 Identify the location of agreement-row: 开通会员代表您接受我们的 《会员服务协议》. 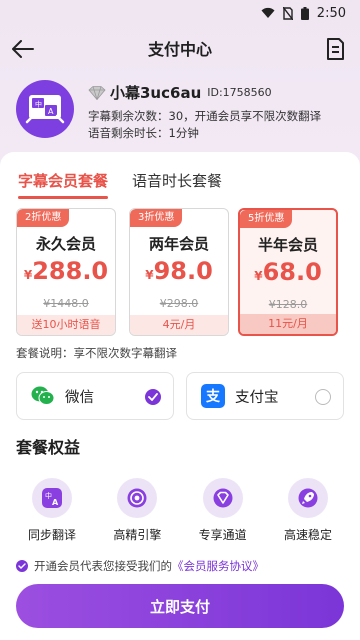
(140, 566).